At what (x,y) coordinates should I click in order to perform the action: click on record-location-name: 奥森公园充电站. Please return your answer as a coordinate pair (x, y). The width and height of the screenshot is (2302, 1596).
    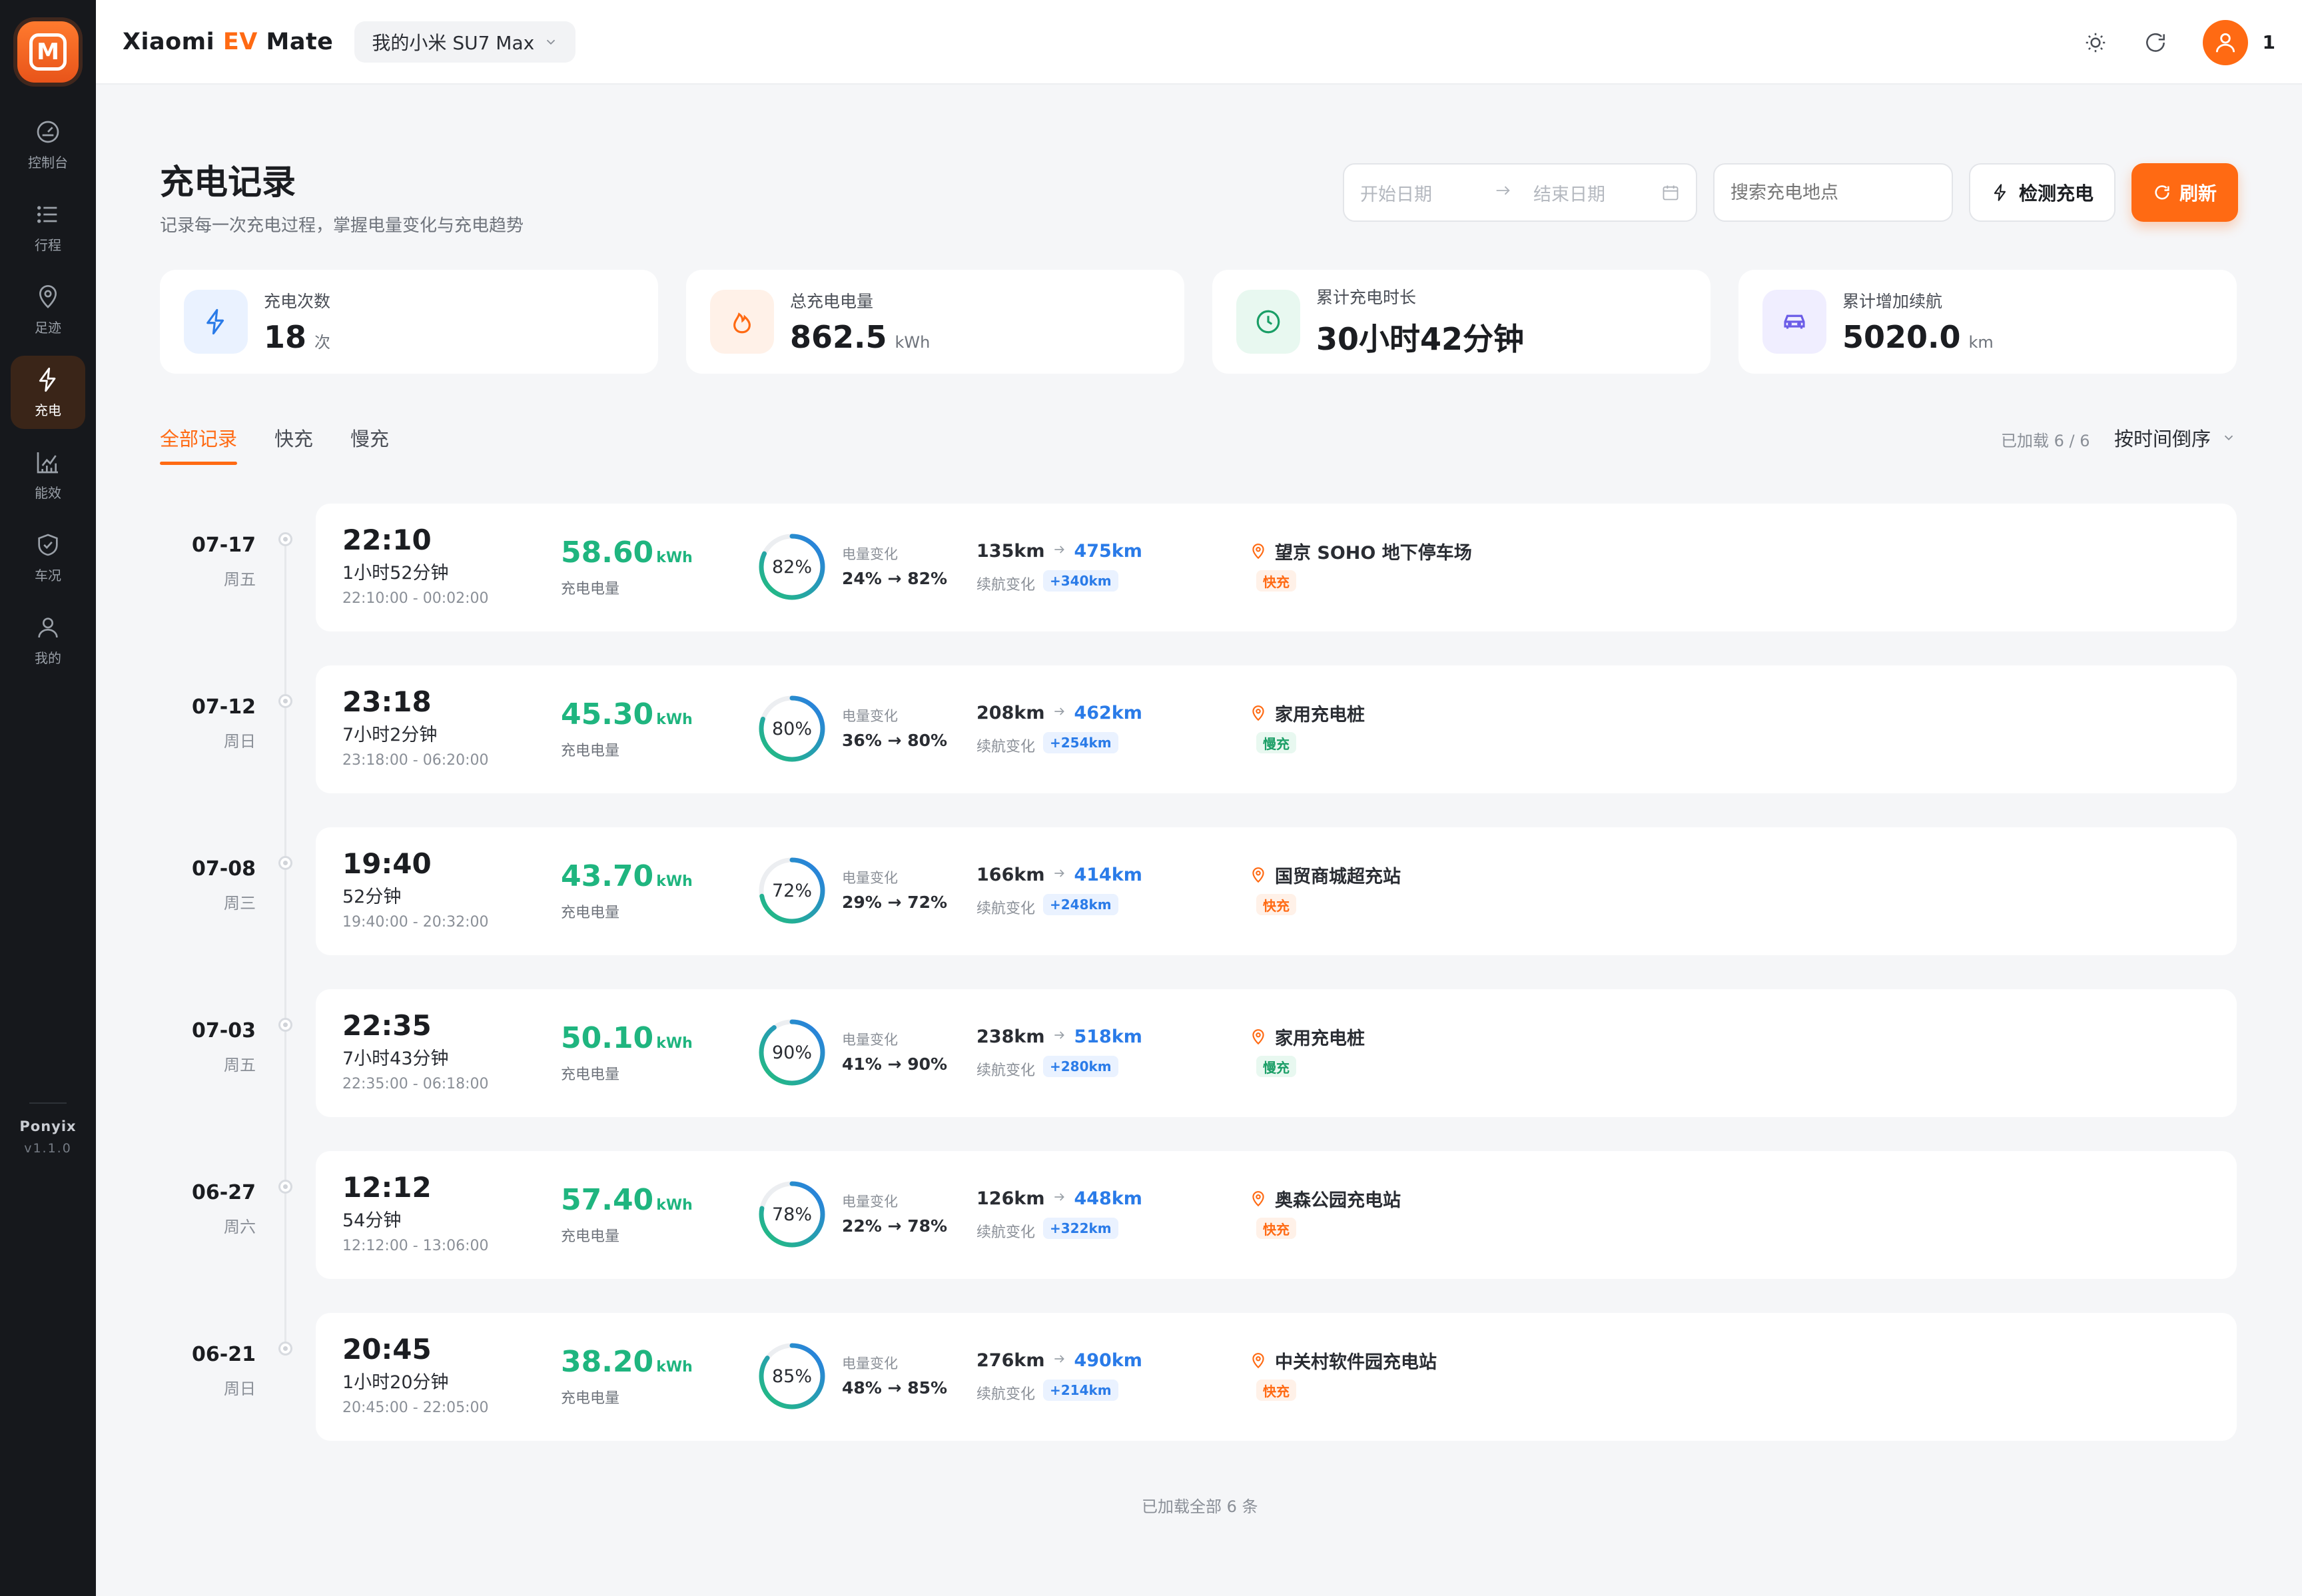
    Looking at the image, I should click on (1338, 1200).